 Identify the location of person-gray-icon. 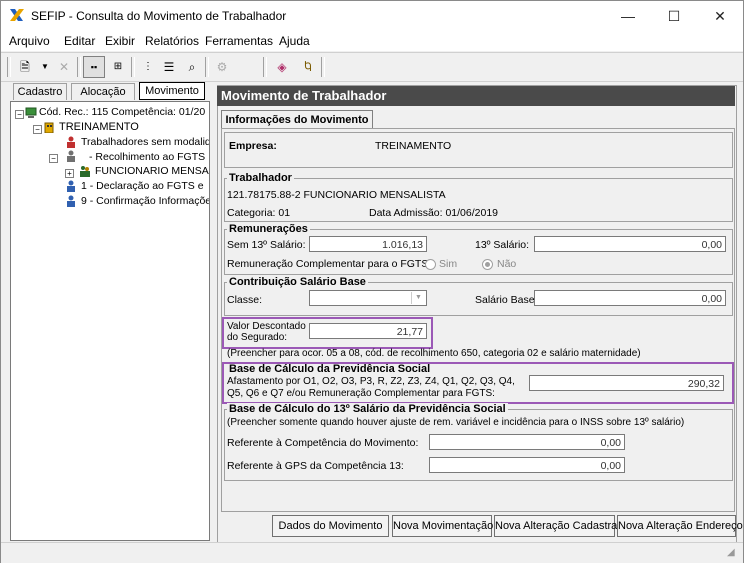
(71, 156).